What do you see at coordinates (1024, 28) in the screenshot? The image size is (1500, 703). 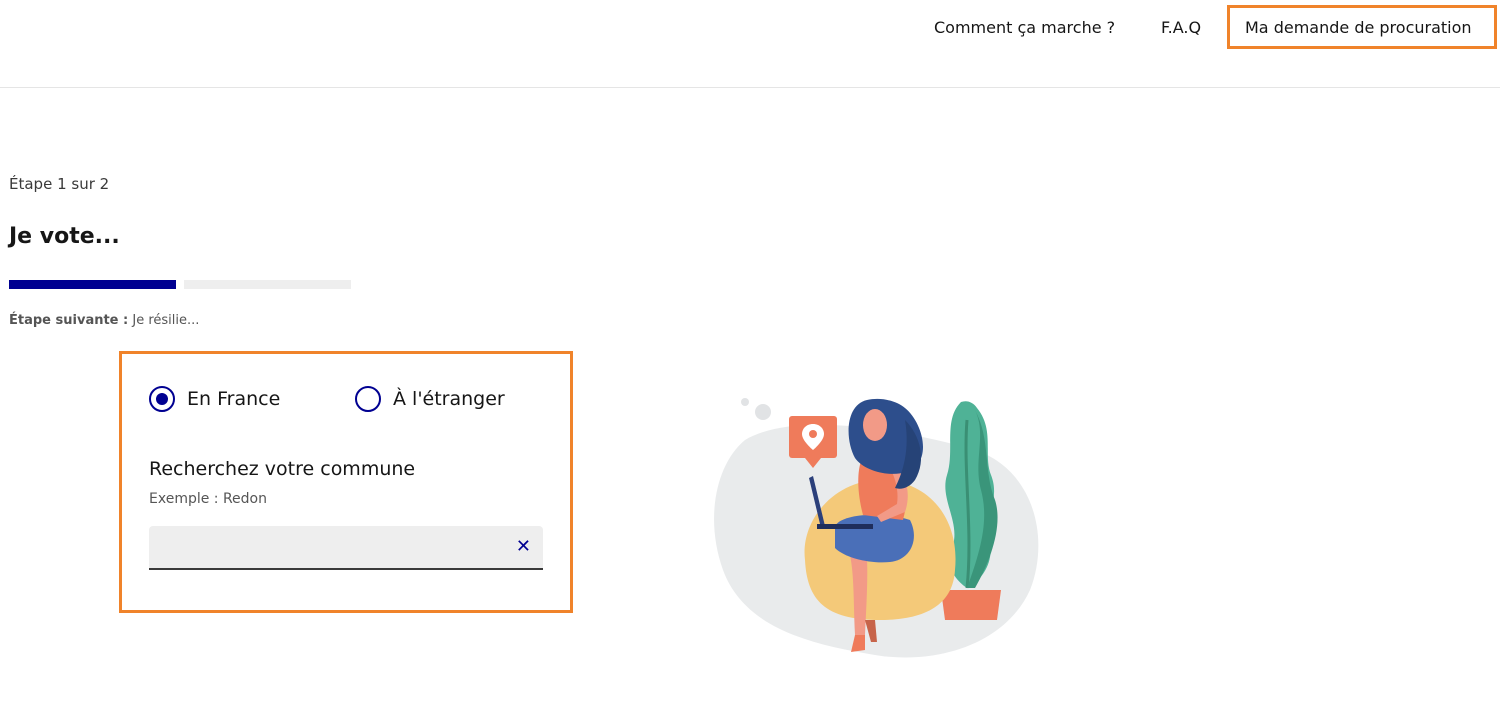 I see `nav-how-it-works-link: Comment ça marche ?` at bounding box center [1024, 28].